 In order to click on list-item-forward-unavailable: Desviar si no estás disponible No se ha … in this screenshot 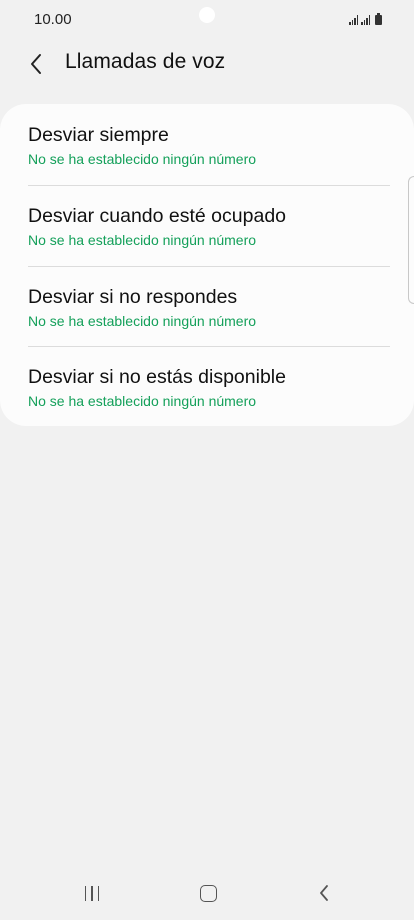, I will do `click(207, 386)`.